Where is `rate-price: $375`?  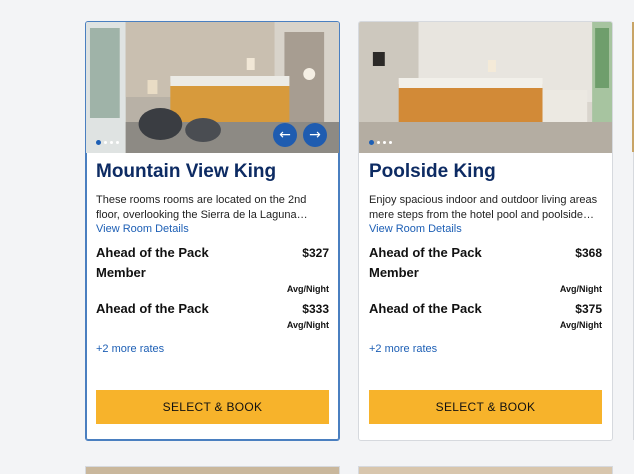
rate-price: $375 is located at coordinates (588, 309).